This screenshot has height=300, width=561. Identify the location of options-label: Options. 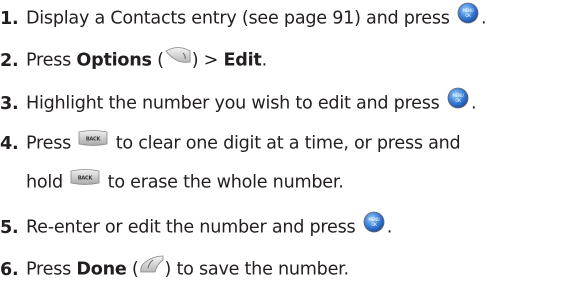
(114, 60).